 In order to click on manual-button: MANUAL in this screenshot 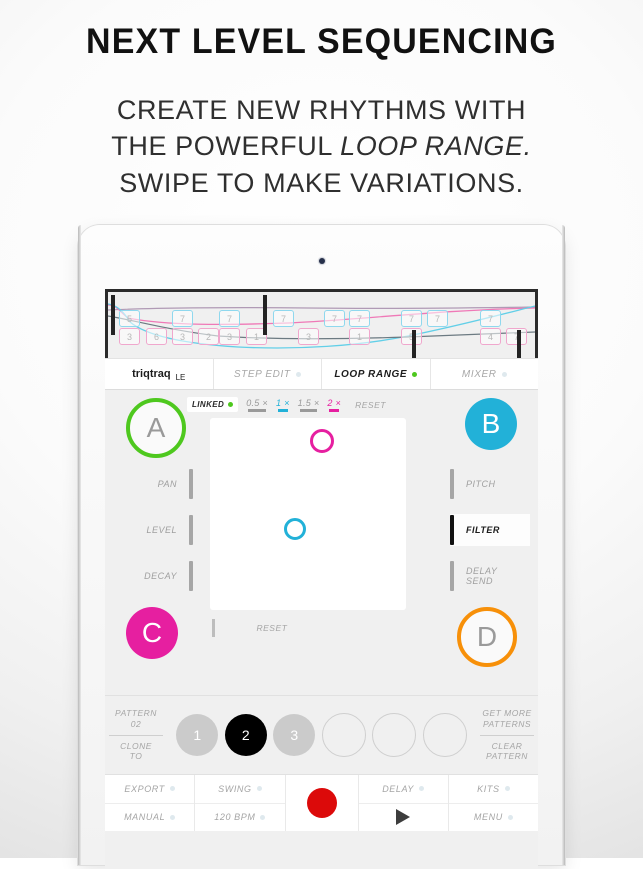, I will do `click(149, 818)`.